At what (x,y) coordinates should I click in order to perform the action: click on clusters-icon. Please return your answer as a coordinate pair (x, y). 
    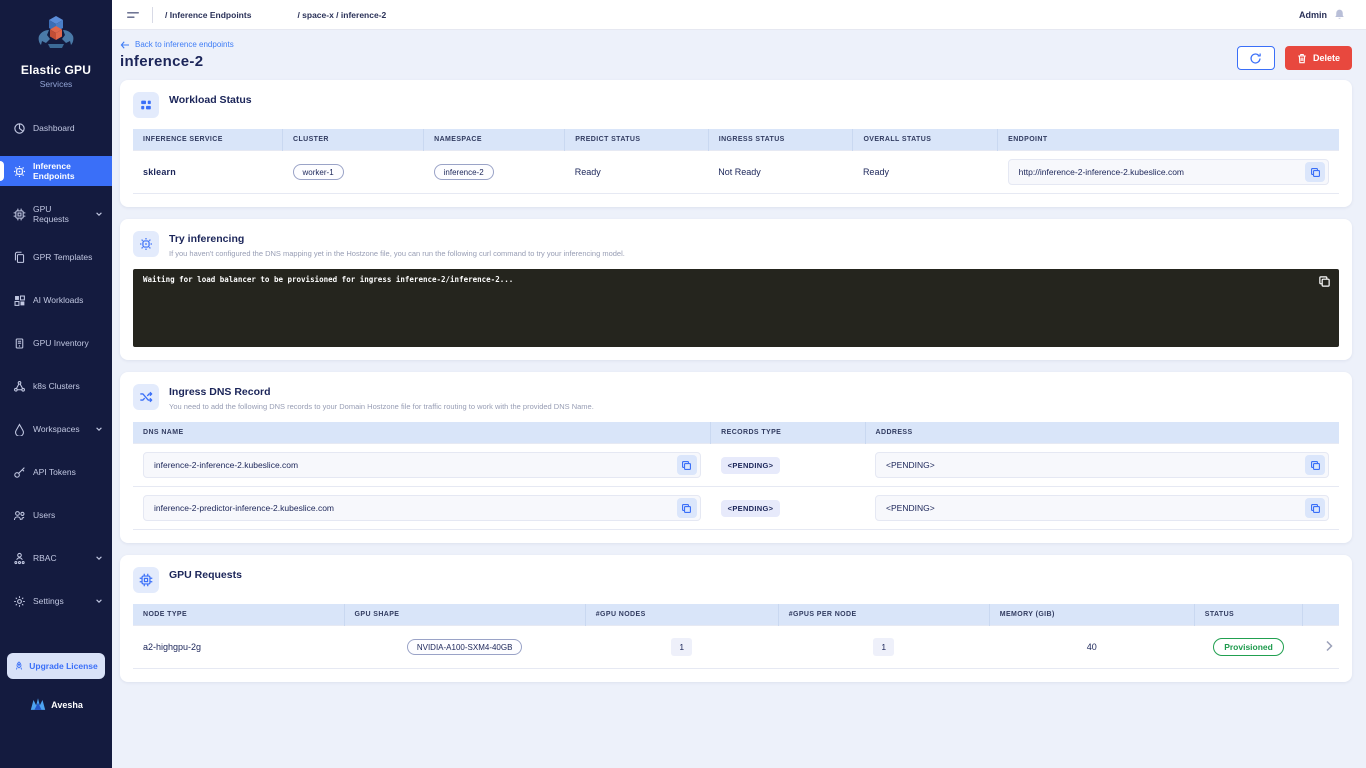
    Looking at the image, I should click on (19, 386).